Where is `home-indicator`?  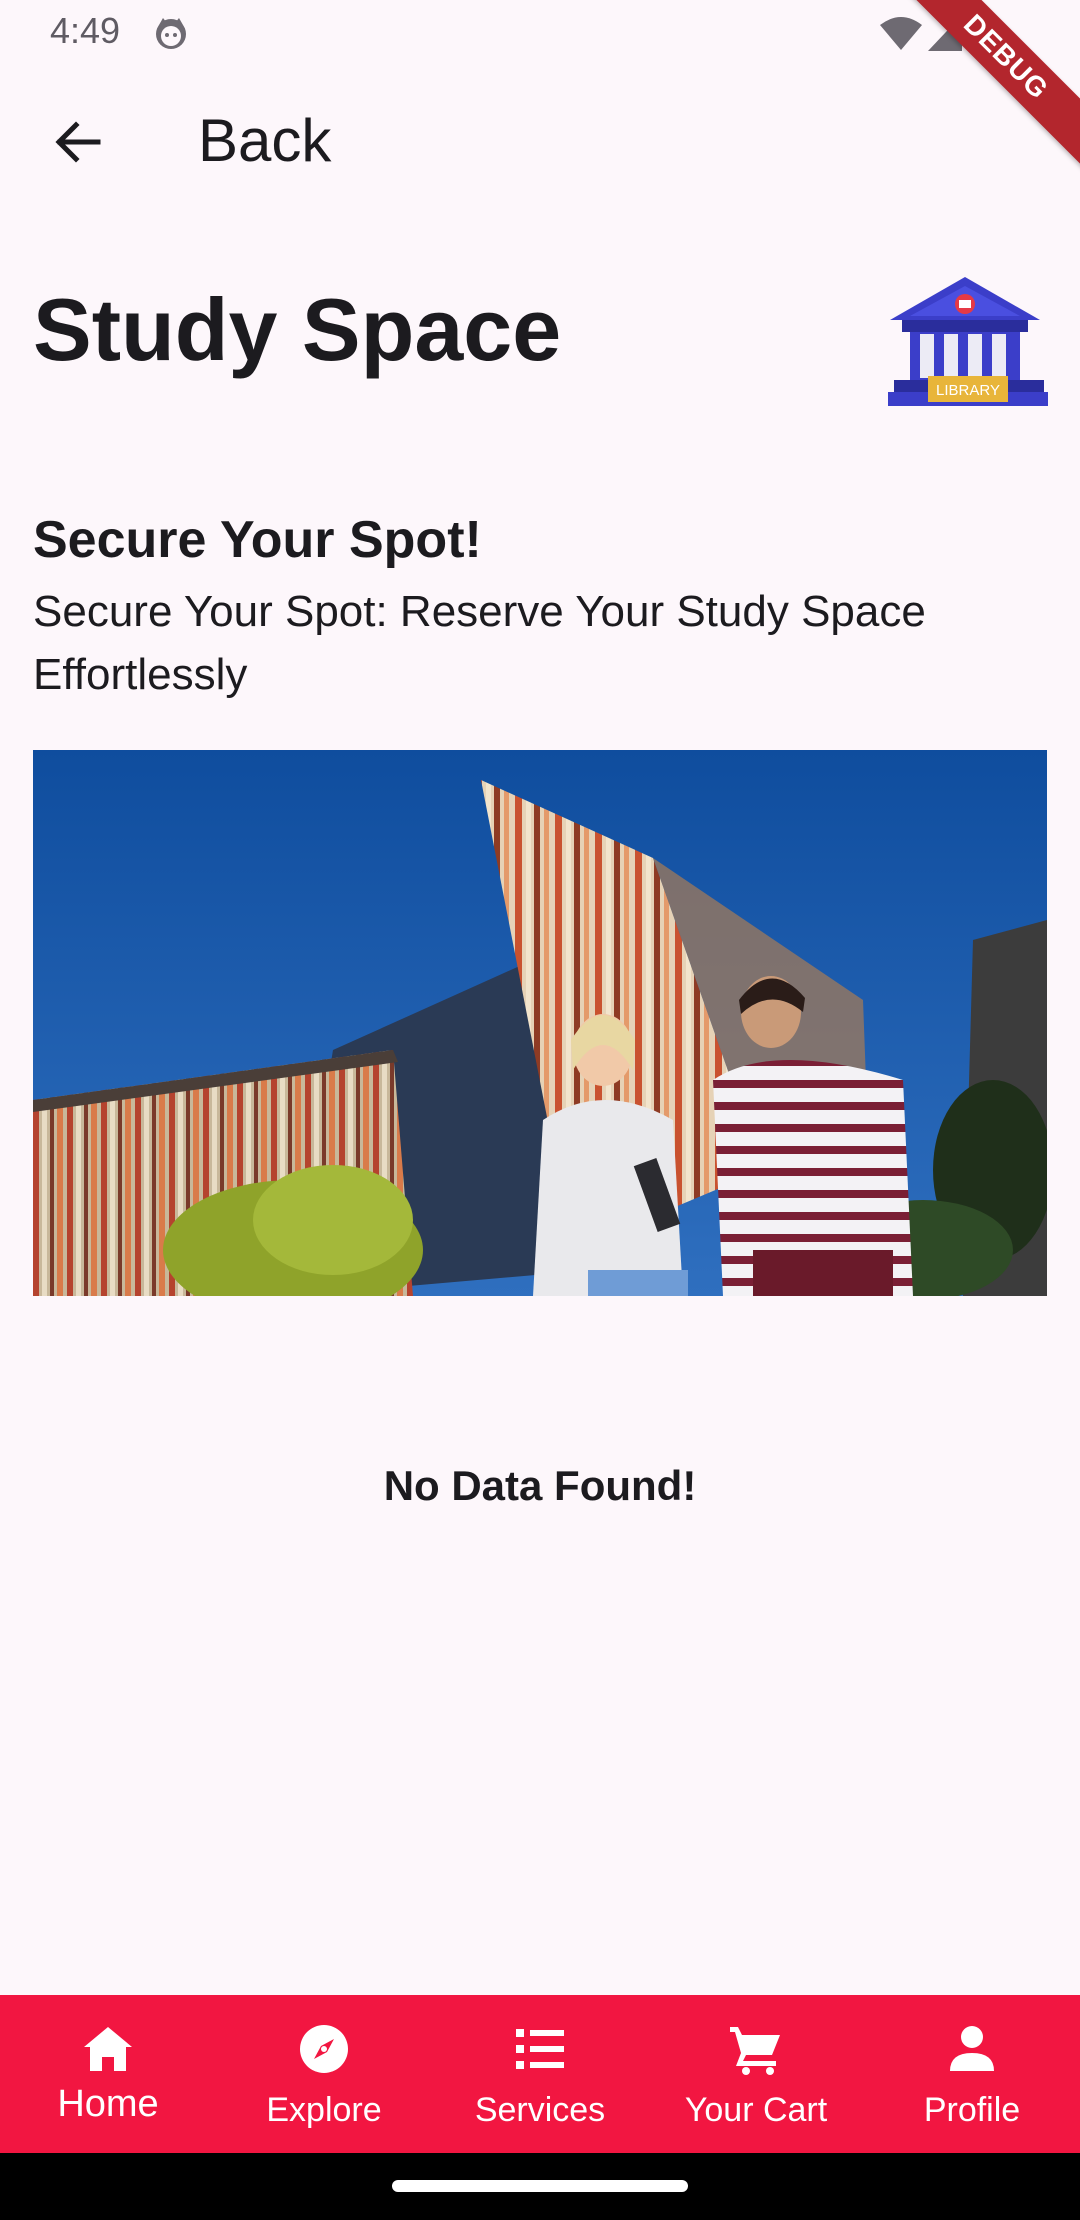 home-indicator is located at coordinates (540, 2186).